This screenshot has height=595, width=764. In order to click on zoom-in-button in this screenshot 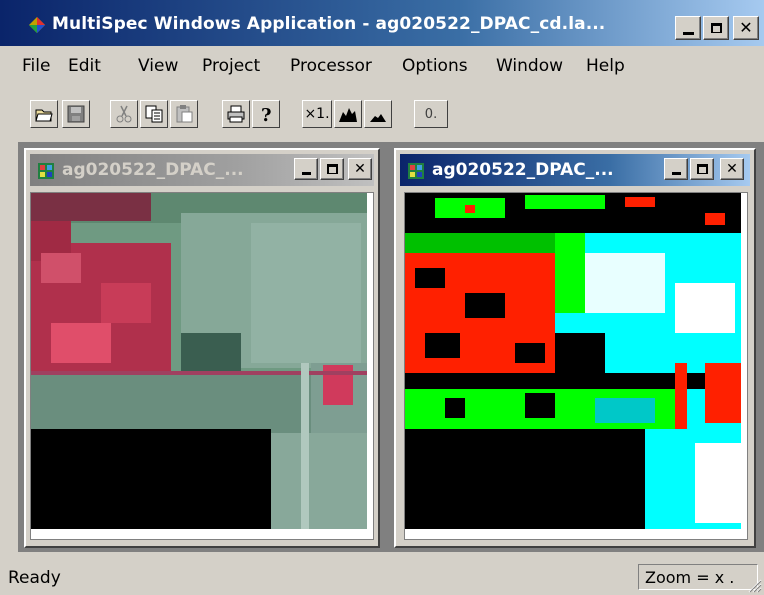, I will do `click(348, 114)`.